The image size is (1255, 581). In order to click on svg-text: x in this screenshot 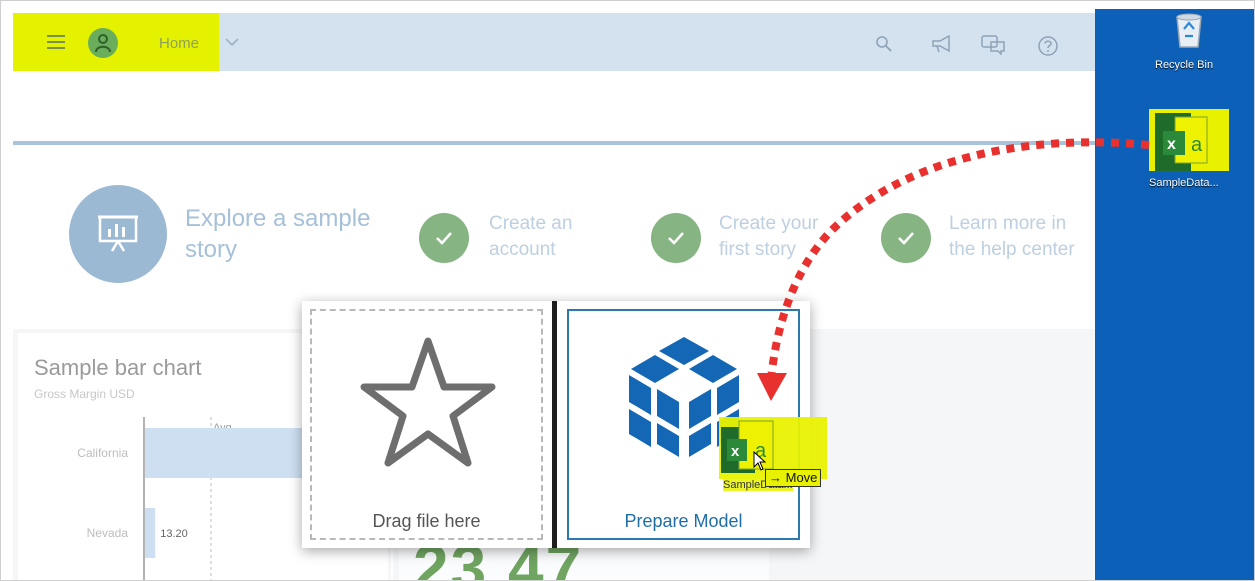, I will do `click(735, 451)`.